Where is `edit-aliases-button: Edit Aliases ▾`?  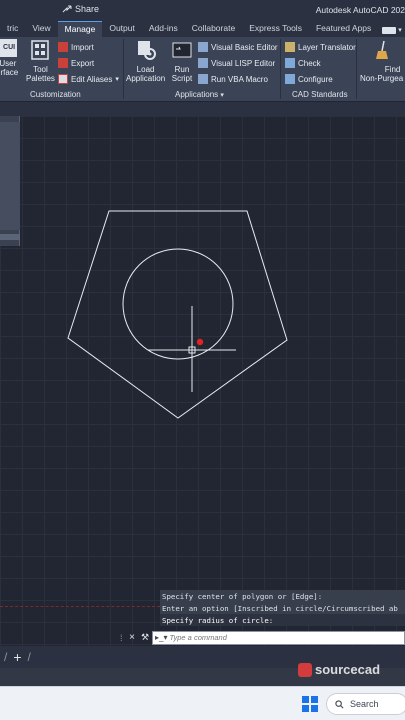
edit-aliases-button: Edit Aliases ▾ is located at coordinates (88, 79).